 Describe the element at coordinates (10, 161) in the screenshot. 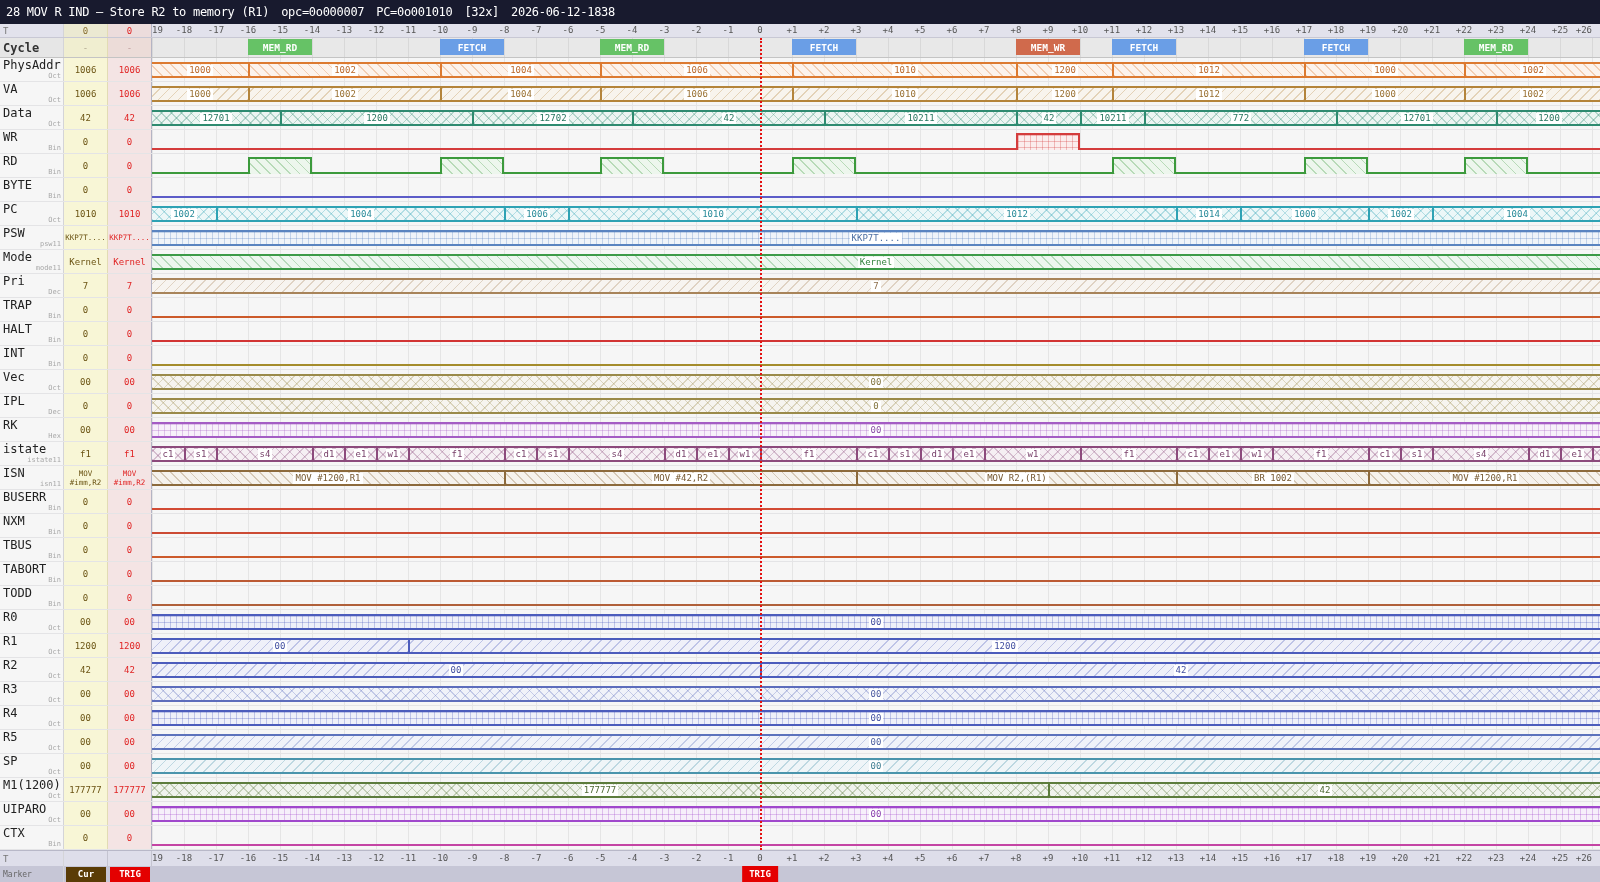

I see `signal-name: RD` at that location.